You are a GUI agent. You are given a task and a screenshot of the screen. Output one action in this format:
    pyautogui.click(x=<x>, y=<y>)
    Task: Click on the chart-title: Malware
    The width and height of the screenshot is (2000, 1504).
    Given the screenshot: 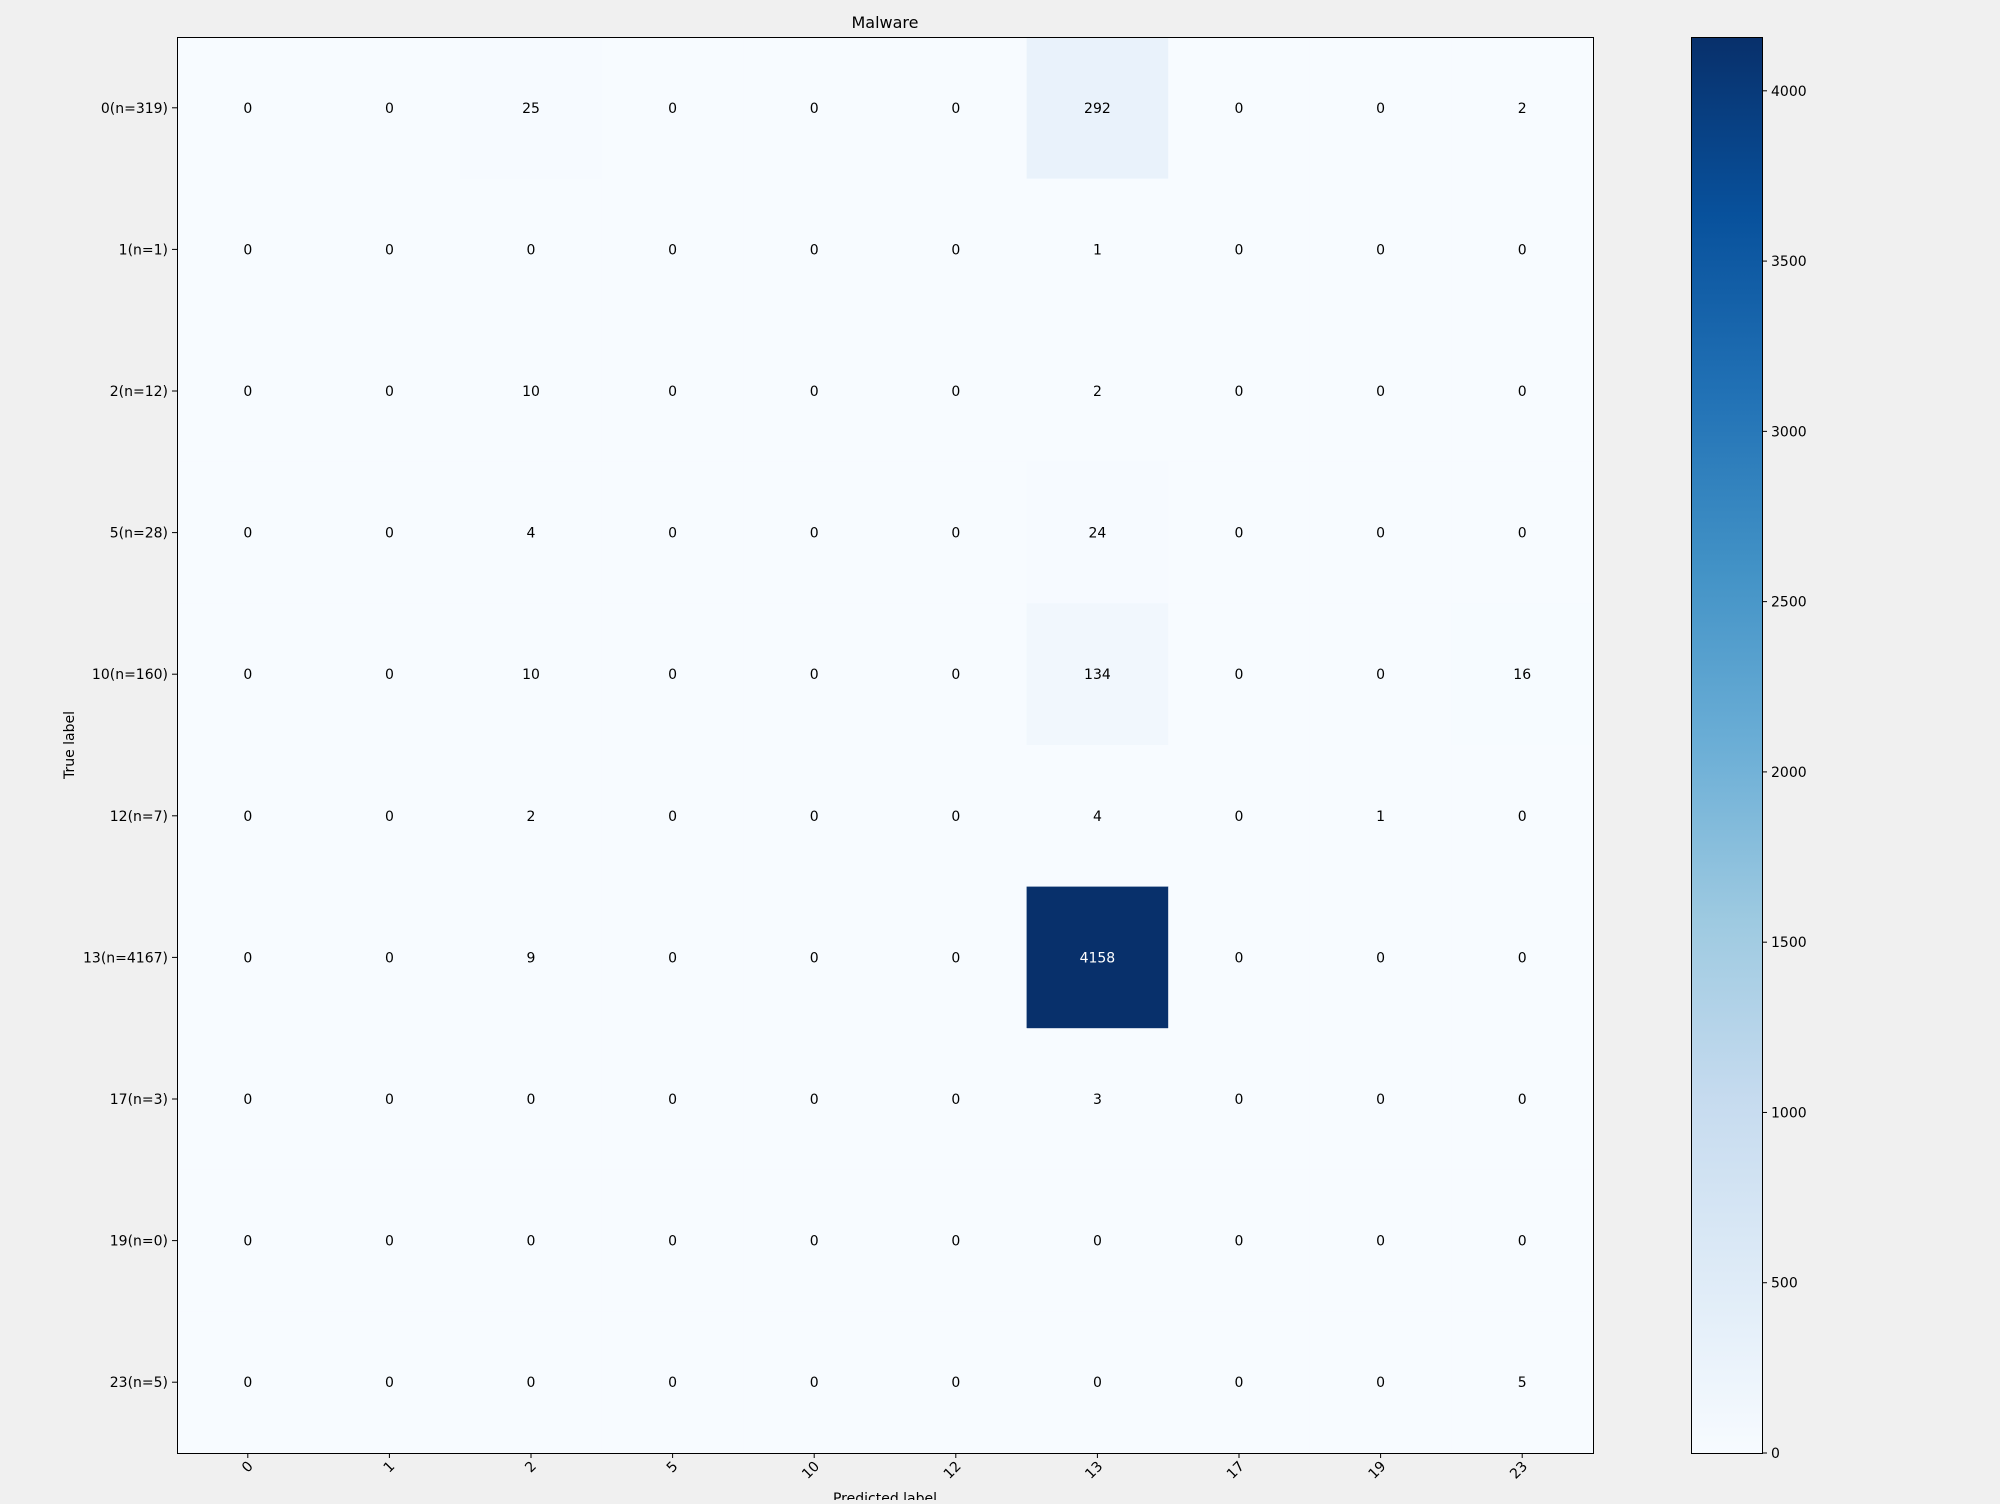 What is the action you would take?
    pyautogui.click(x=884, y=22)
    